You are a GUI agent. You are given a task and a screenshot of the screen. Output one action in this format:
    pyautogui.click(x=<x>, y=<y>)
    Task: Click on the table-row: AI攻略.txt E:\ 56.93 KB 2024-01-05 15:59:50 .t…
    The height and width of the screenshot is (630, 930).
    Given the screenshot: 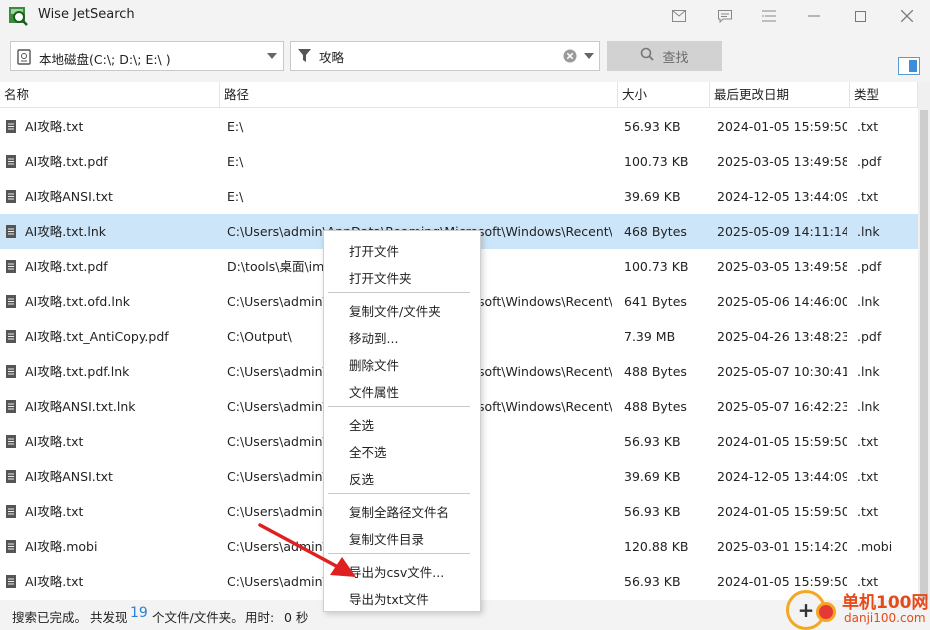 What is the action you would take?
    pyautogui.click(x=459, y=126)
    